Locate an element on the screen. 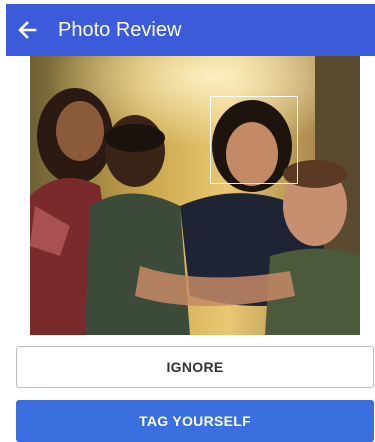 The image size is (375, 442). face-detection-box is located at coordinates (254, 140).